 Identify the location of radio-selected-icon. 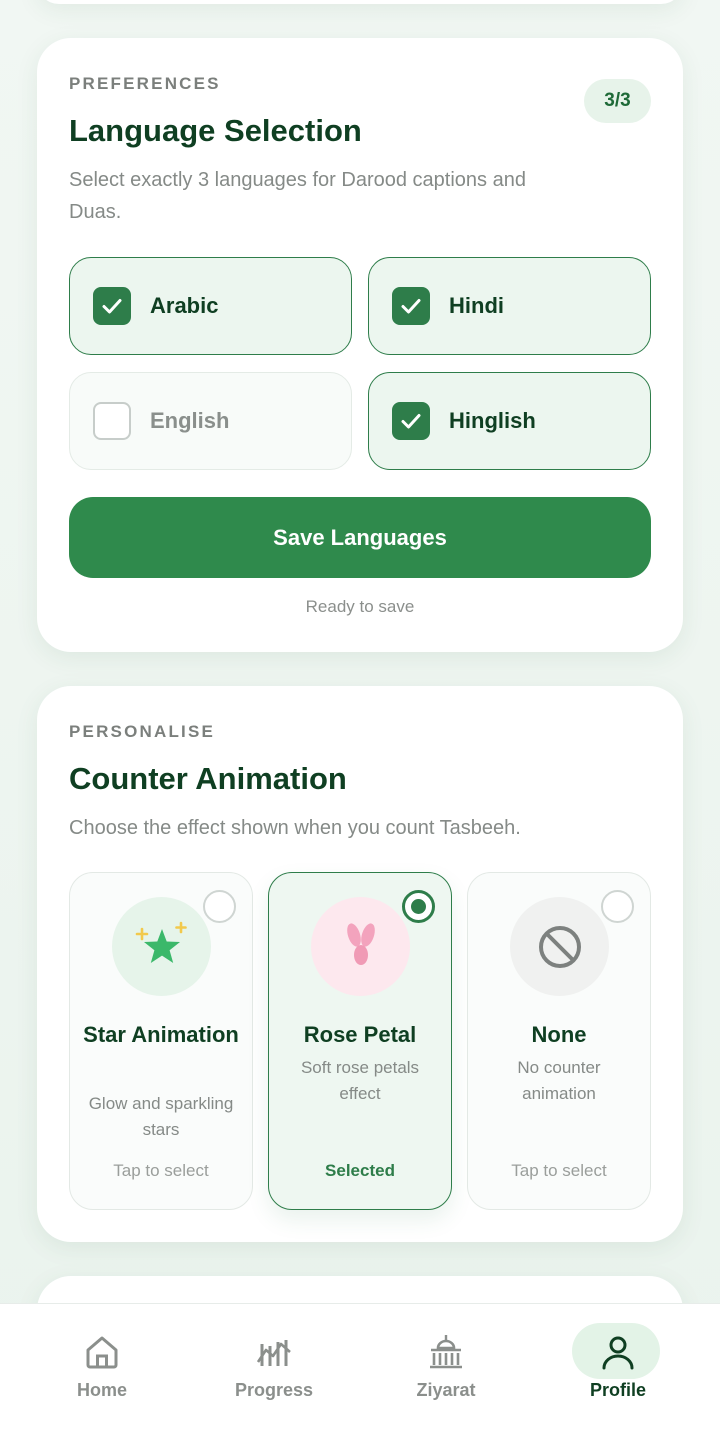
(418, 906).